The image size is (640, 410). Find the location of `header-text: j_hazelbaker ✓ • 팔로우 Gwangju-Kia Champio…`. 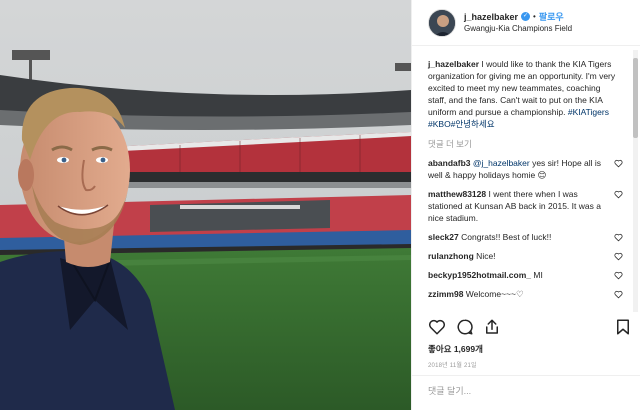

header-text: j_hazelbaker ✓ • 팔로우 Gwangju-Kia Champio… is located at coordinates (518, 23).